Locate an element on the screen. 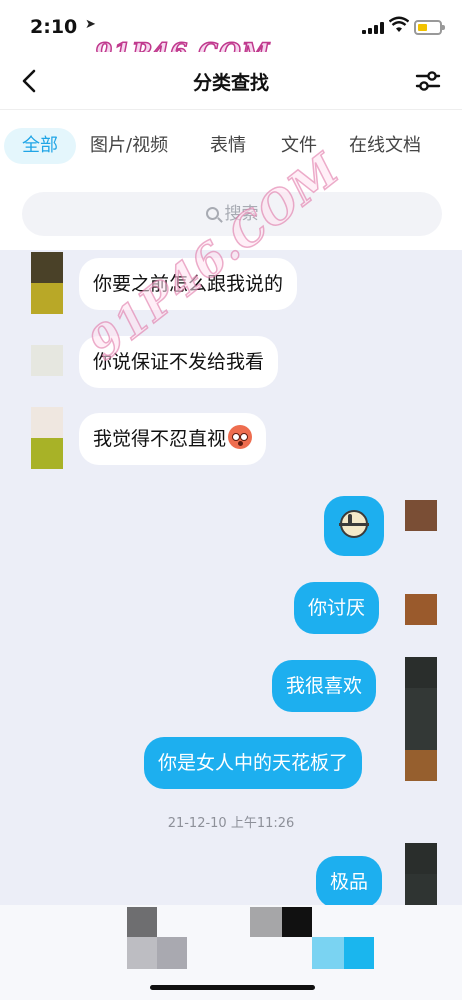 The image size is (462, 1000). tab-online-docs: 在线文档 is located at coordinates (385, 146).